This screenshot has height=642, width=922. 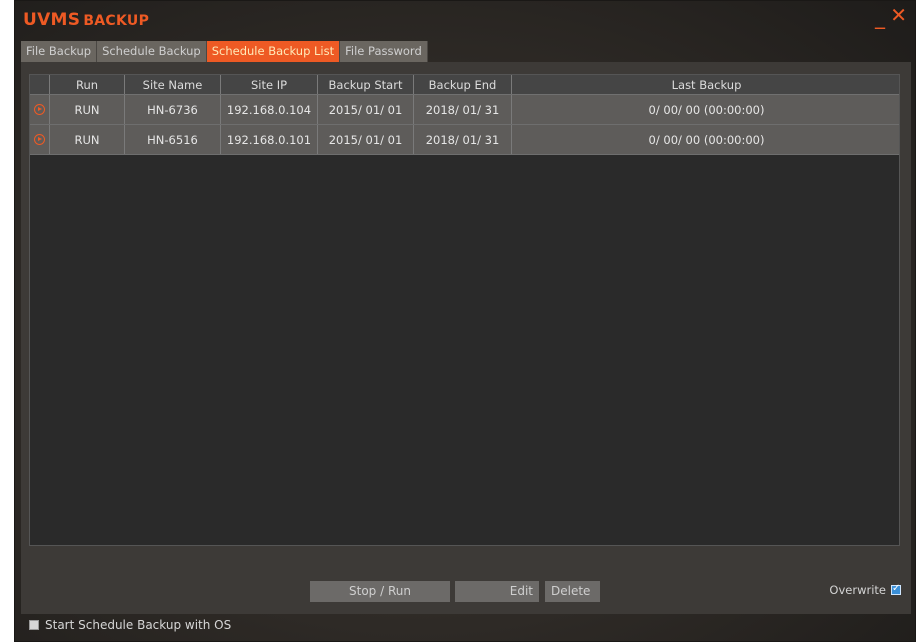 I want to click on tab-schedule-backup-list: Schedule Backup List, so click(x=273, y=51).